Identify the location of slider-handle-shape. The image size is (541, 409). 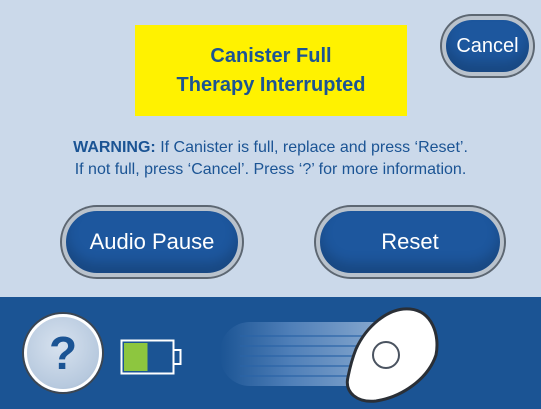
(392, 355).